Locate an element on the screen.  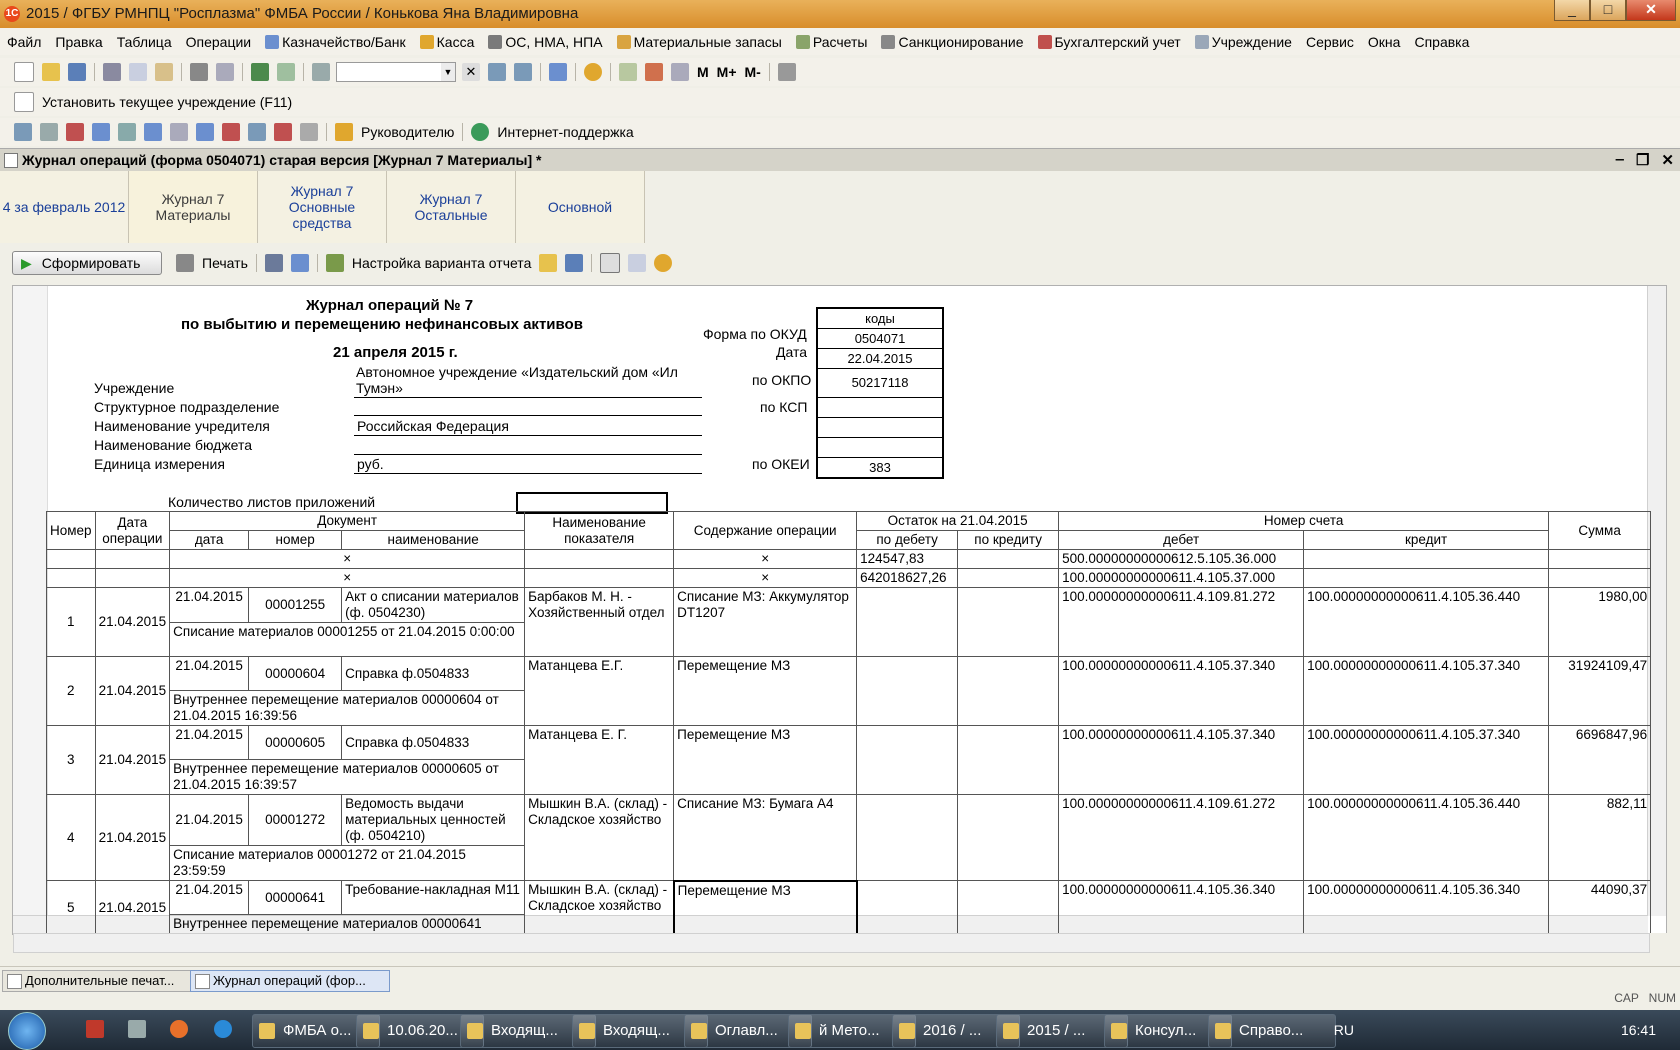
founder-label: Наименование учредителя is located at coordinates (182, 426).